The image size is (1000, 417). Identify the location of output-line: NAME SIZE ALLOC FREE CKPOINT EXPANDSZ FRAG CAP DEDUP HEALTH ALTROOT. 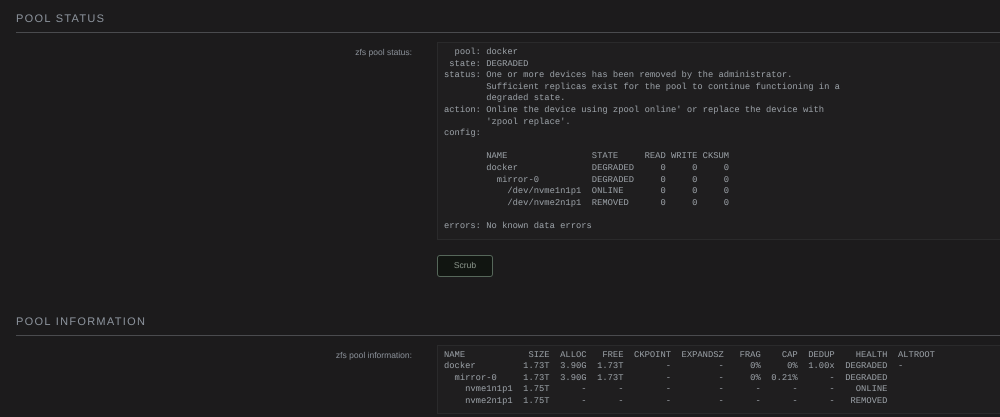
(689, 356).